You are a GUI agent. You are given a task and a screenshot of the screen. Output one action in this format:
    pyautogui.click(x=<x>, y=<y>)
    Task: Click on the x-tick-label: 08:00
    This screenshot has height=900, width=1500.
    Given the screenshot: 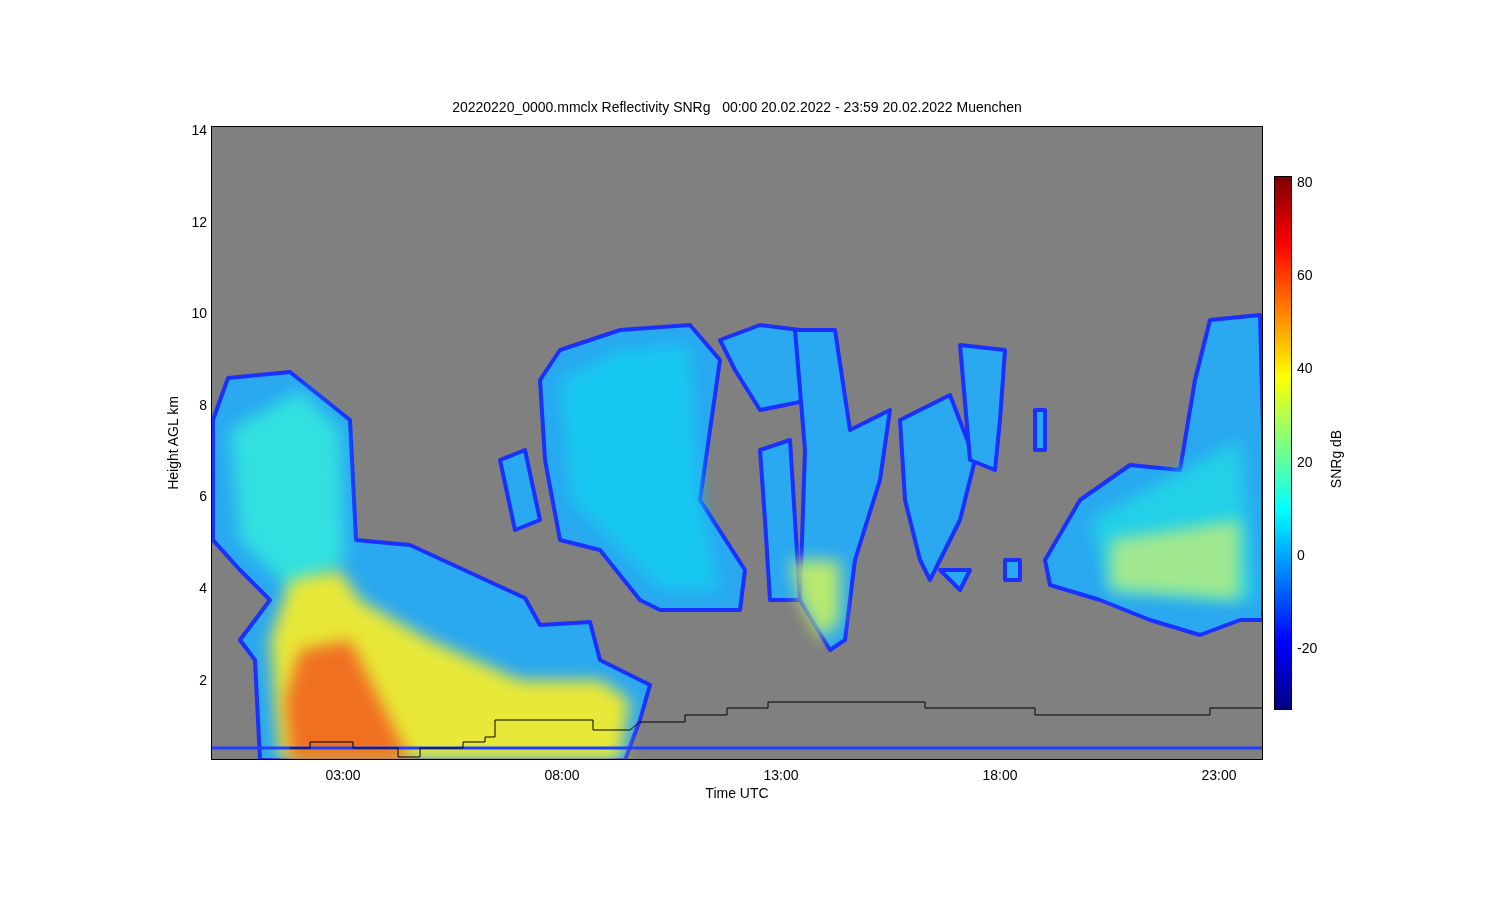 What is the action you would take?
    pyautogui.click(x=562, y=775)
    